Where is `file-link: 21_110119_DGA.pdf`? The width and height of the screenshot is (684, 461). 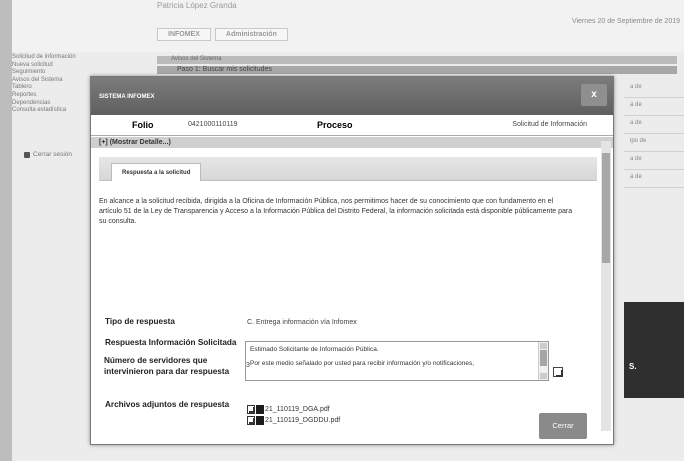
file-link: 21_110119_DGA.pdf is located at coordinates (288, 409).